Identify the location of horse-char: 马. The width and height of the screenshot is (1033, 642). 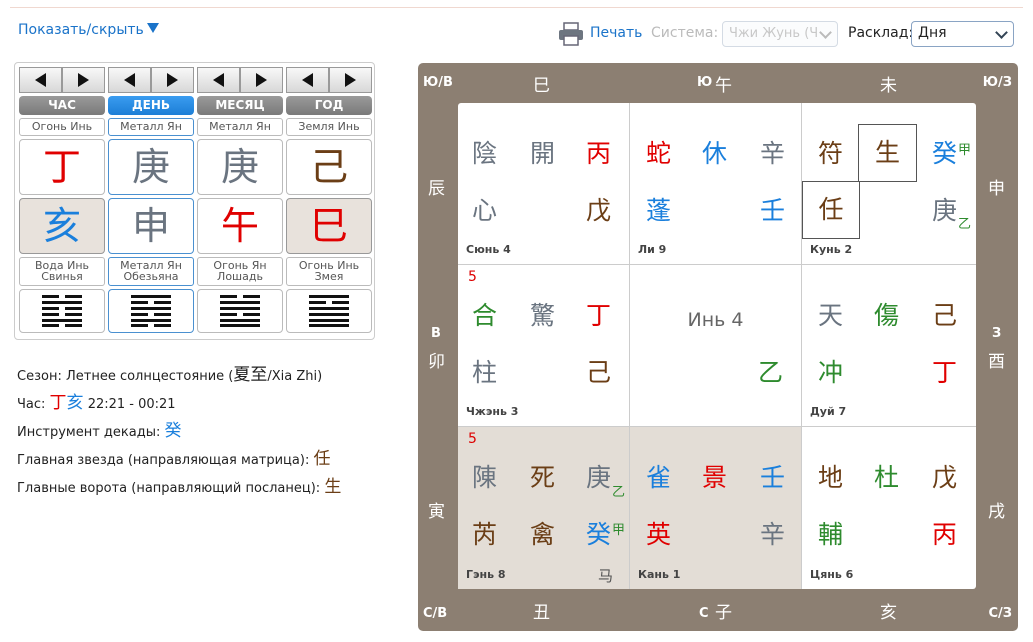
(606, 576).